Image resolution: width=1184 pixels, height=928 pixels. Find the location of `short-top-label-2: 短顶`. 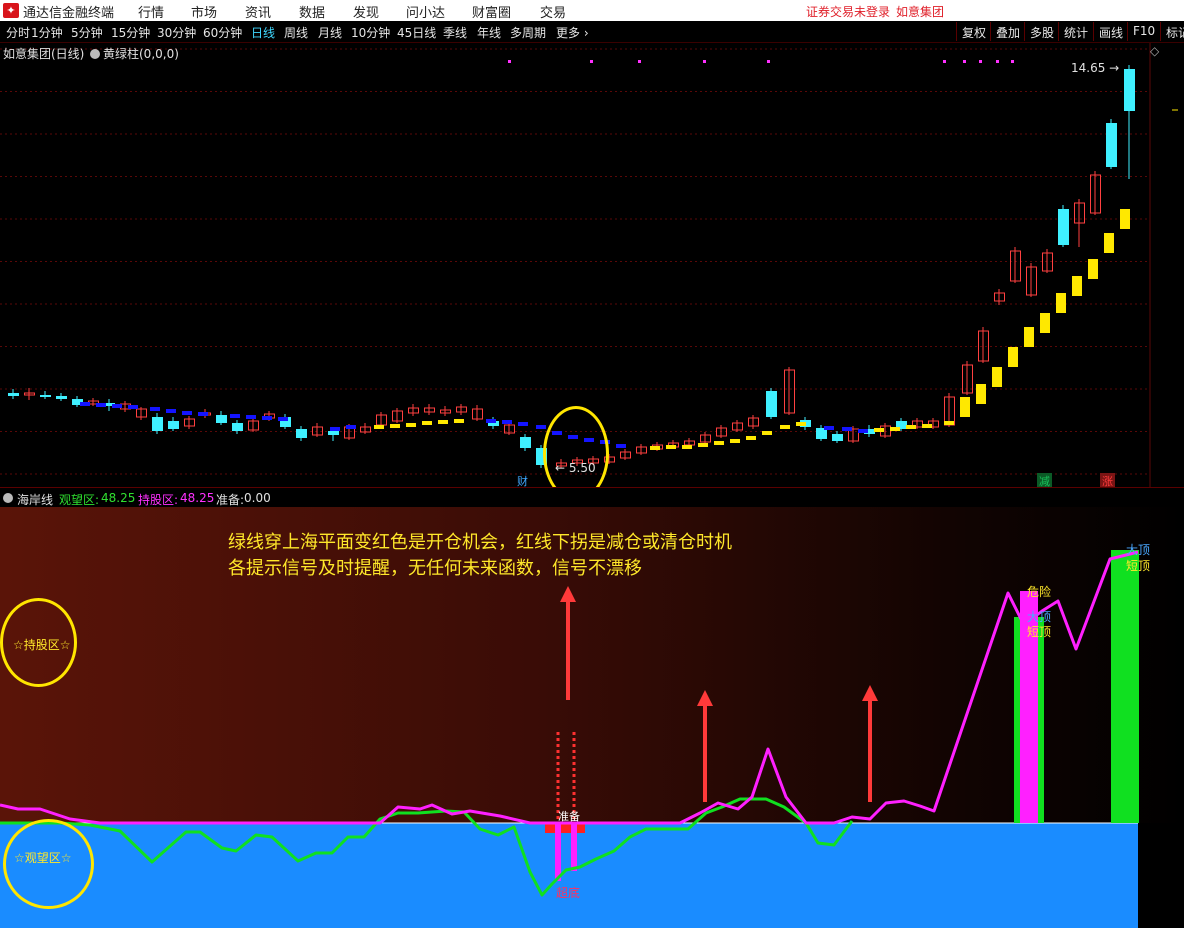

short-top-label-2: 短顶 is located at coordinates (1138, 566).